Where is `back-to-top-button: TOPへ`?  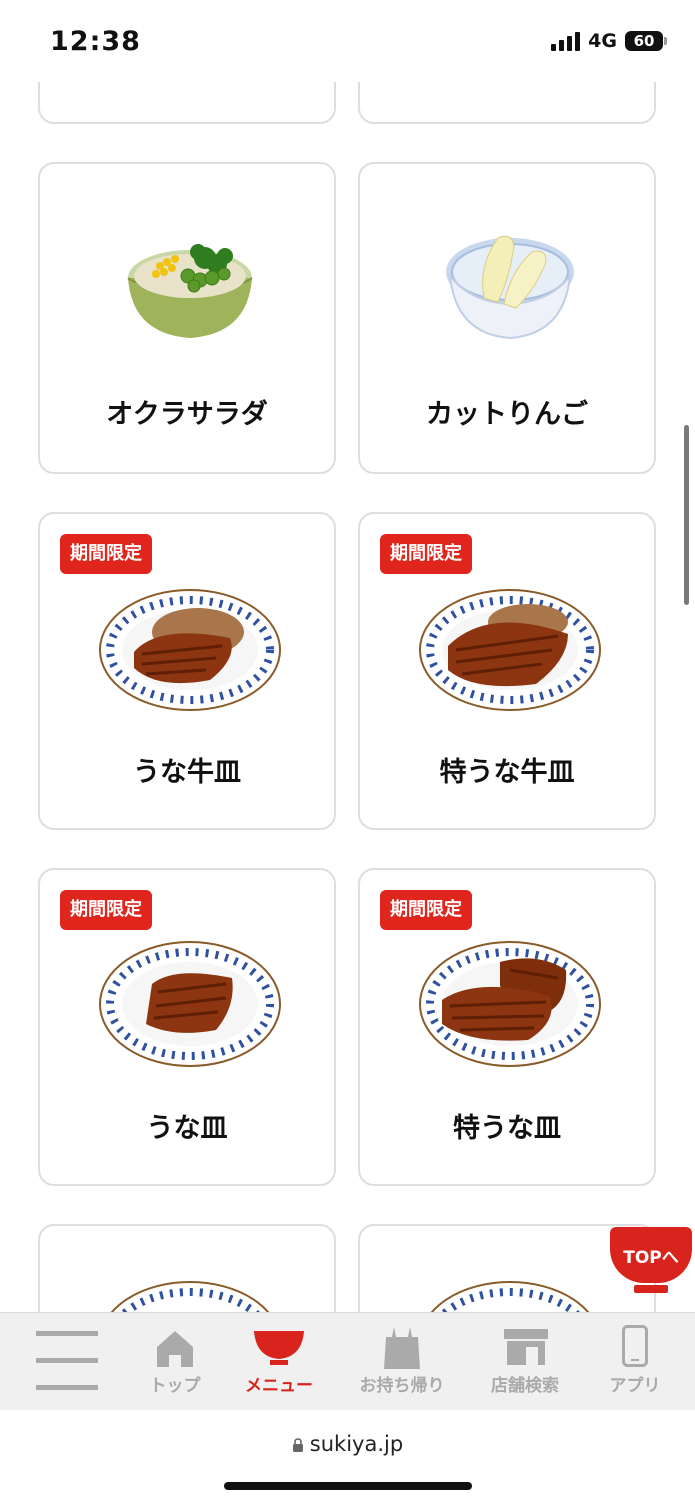
back-to-top-button: TOPへ is located at coordinates (651, 1261).